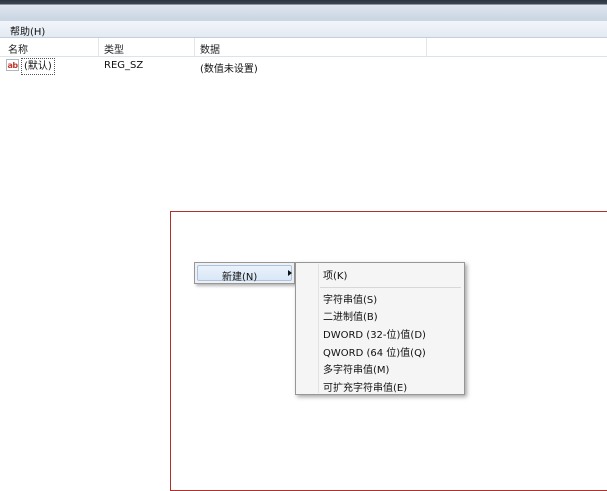  What do you see at coordinates (290, 273) in the screenshot?
I see `submenu-arrow-icon` at bounding box center [290, 273].